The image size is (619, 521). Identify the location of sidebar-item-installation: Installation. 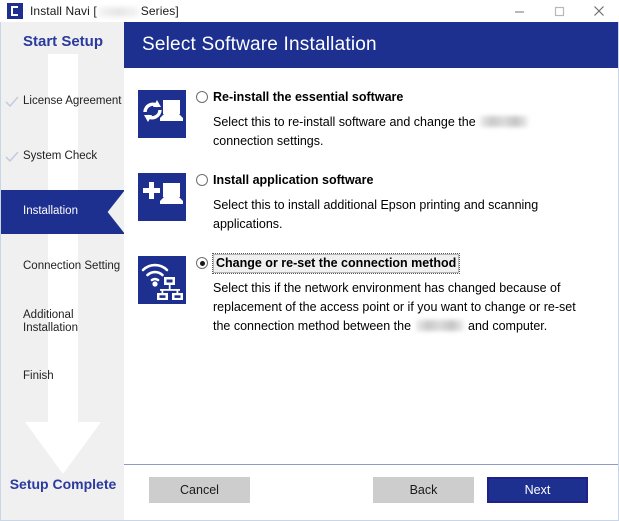
(62, 211).